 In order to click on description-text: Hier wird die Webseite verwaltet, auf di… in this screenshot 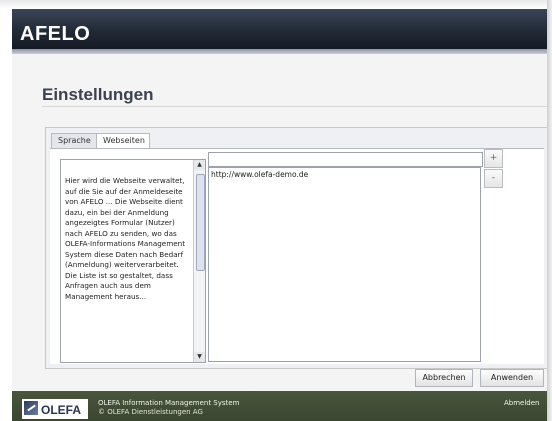, I will do `click(125, 238)`.